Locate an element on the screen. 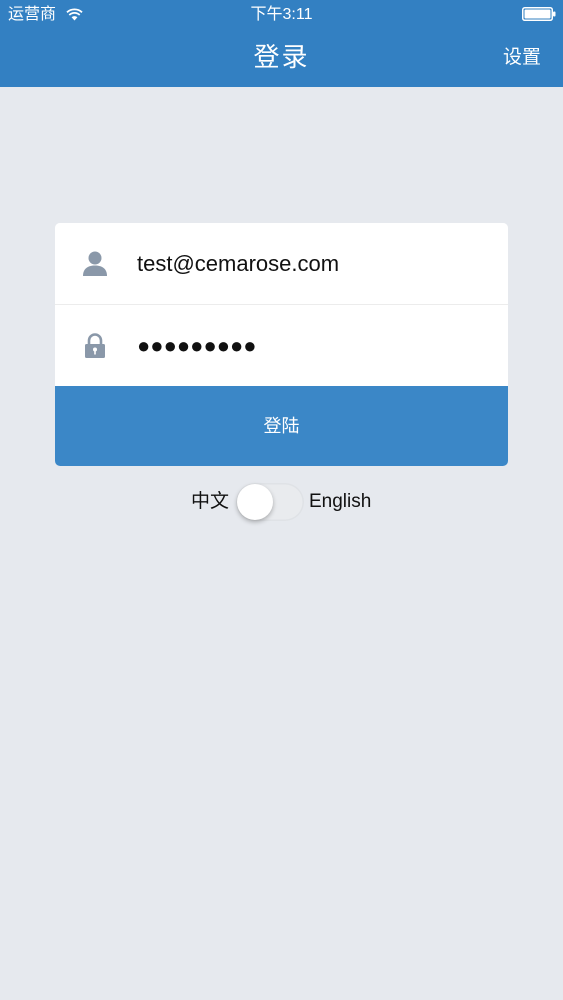 The image size is (563, 1000). page-title: 登录 is located at coordinates (281, 57).